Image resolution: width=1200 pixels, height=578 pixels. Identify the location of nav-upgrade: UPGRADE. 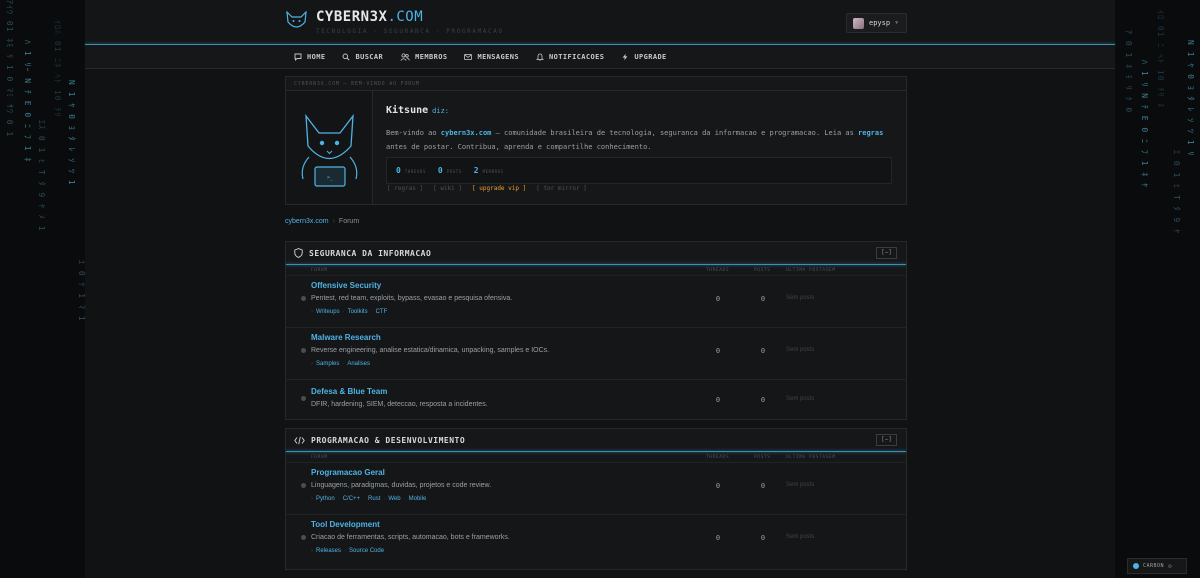
(643, 57).